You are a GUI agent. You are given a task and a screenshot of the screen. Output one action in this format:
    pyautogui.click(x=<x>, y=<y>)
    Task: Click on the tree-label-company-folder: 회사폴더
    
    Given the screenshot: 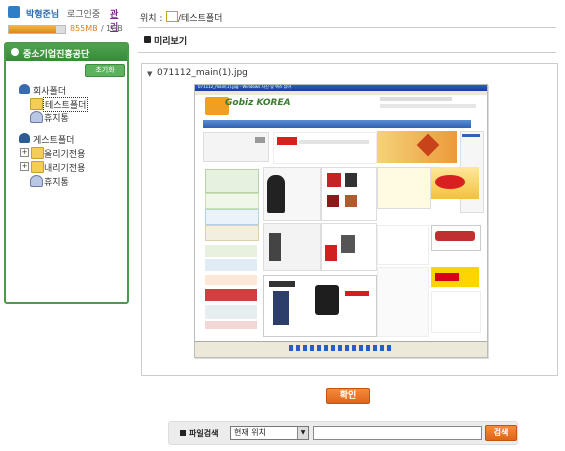 What is the action you would take?
    pyautogui.click(x=50, y=92)
    